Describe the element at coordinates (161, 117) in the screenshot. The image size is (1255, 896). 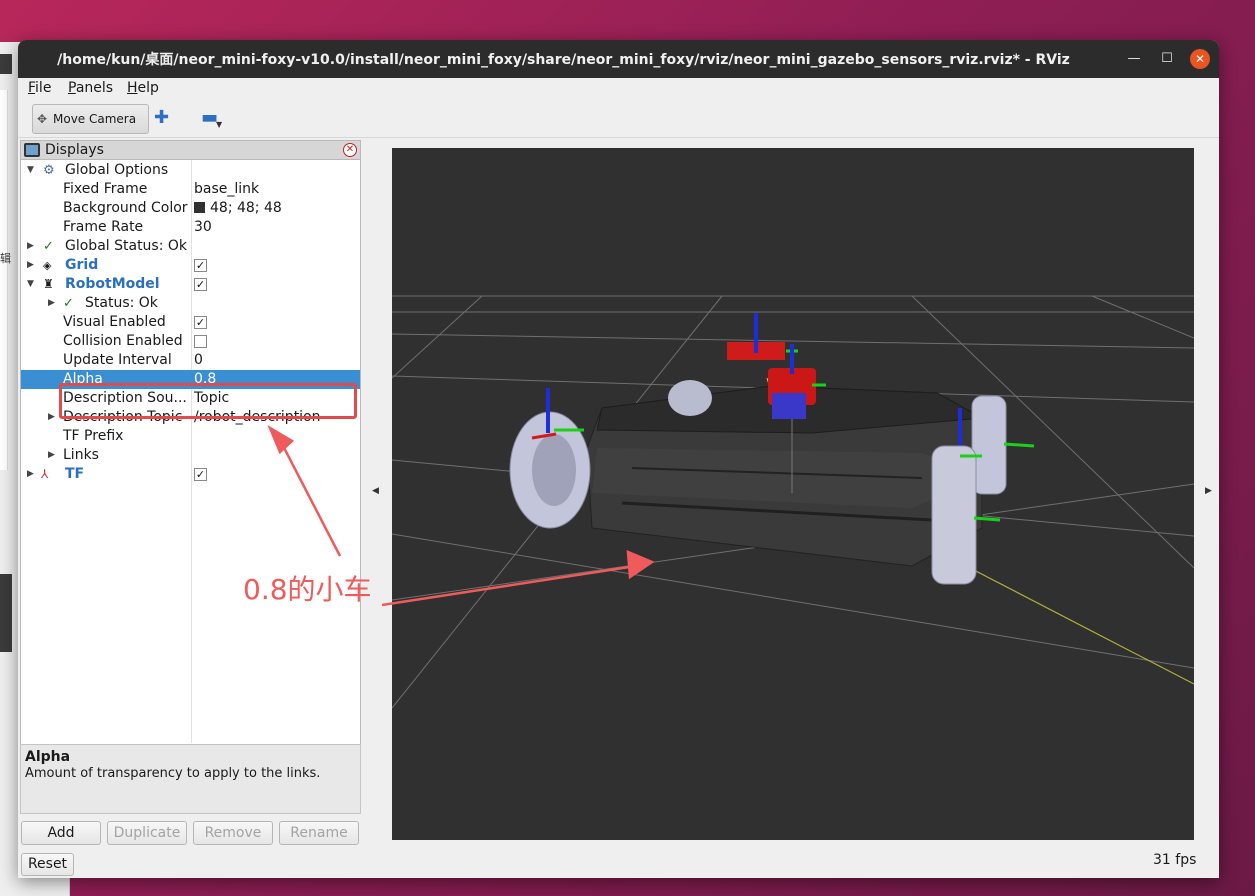
I see `add-tool-icon: ✚` at that location.